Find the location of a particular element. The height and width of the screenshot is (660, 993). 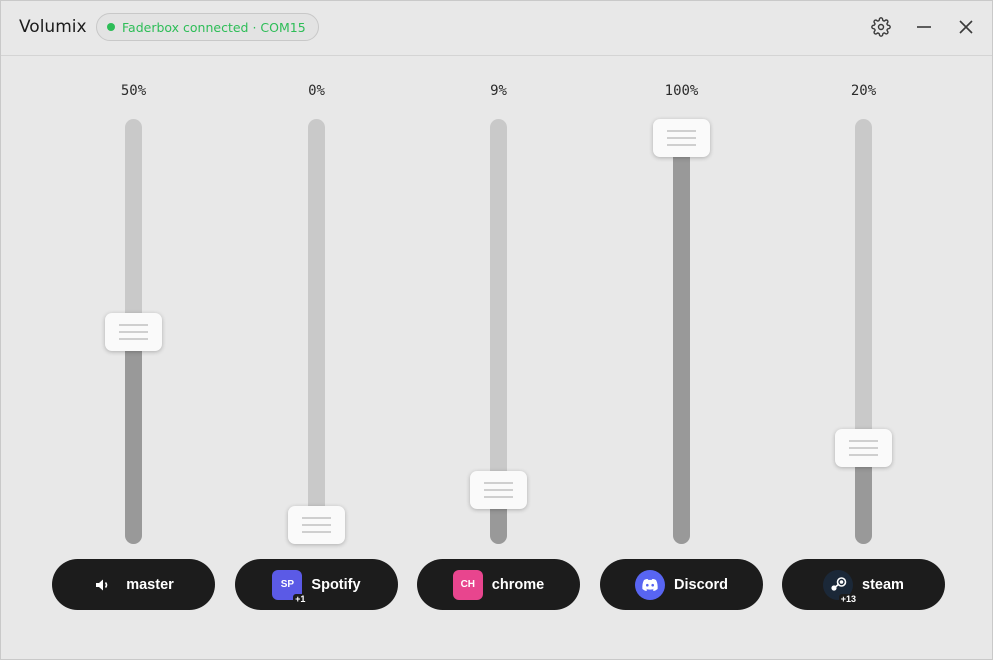

close-icon is located at coordinates (966, 27).